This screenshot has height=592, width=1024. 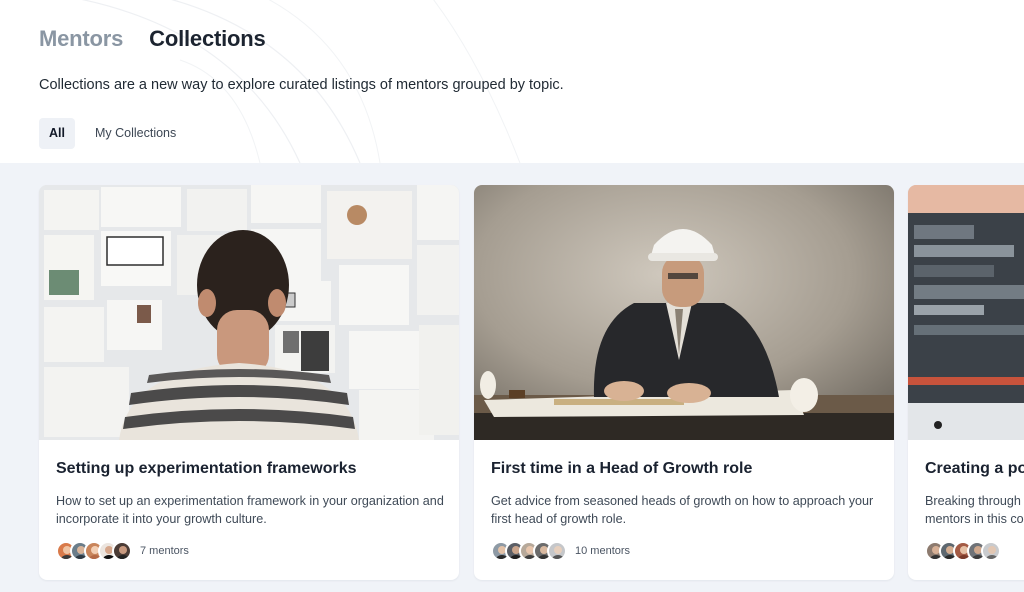 What do you see at coordinates (974, 510) in the screenshot?
I see `collection-description: Breaking through mentors in this co` at bounding box center [974, 510].